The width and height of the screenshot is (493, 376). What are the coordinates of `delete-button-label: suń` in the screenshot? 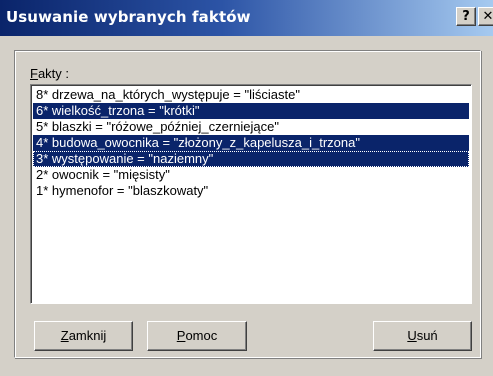 It's located at (427, 335).